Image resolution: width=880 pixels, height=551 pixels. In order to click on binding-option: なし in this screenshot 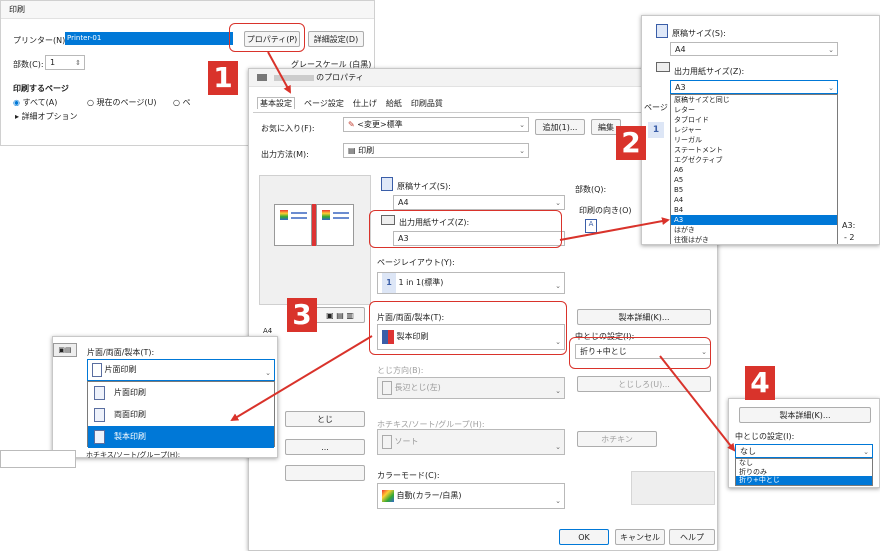, I will do `click(804, 463)`.